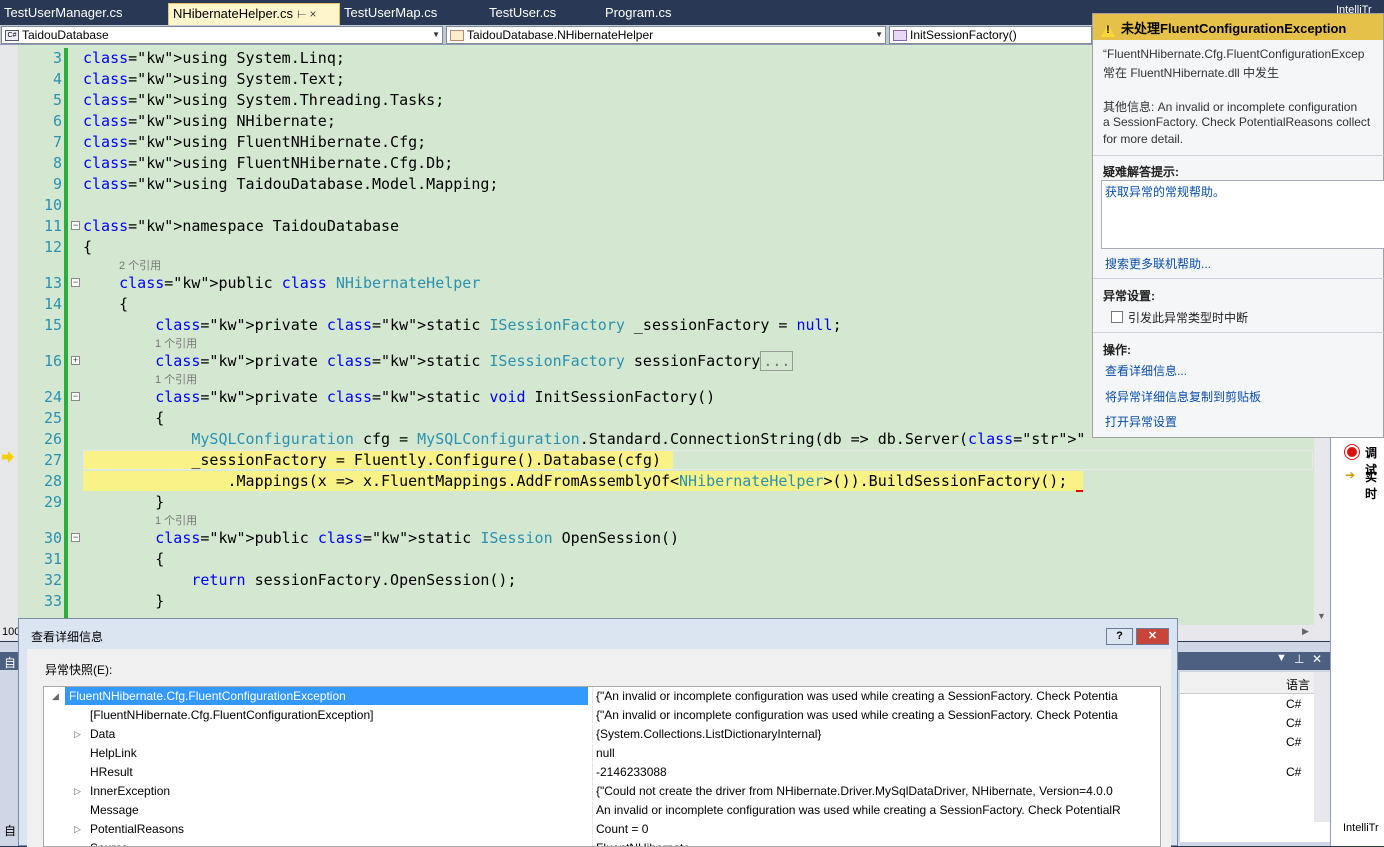  Describe the element at coordinates (57, 184) in the screenshot. I see `line-number: 9` at that location.